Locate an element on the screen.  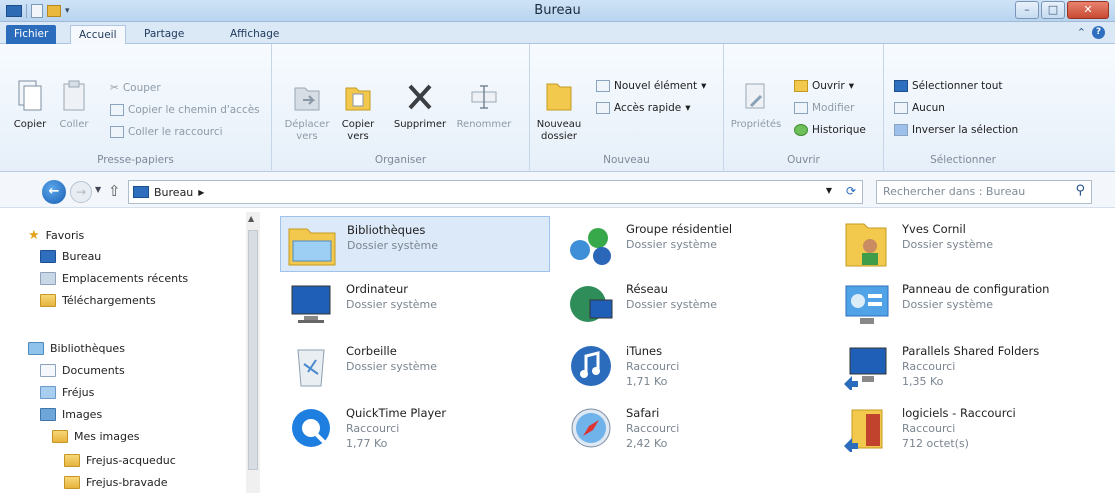
copy-to-button: Copier vers is located at coordinates (358, 112).